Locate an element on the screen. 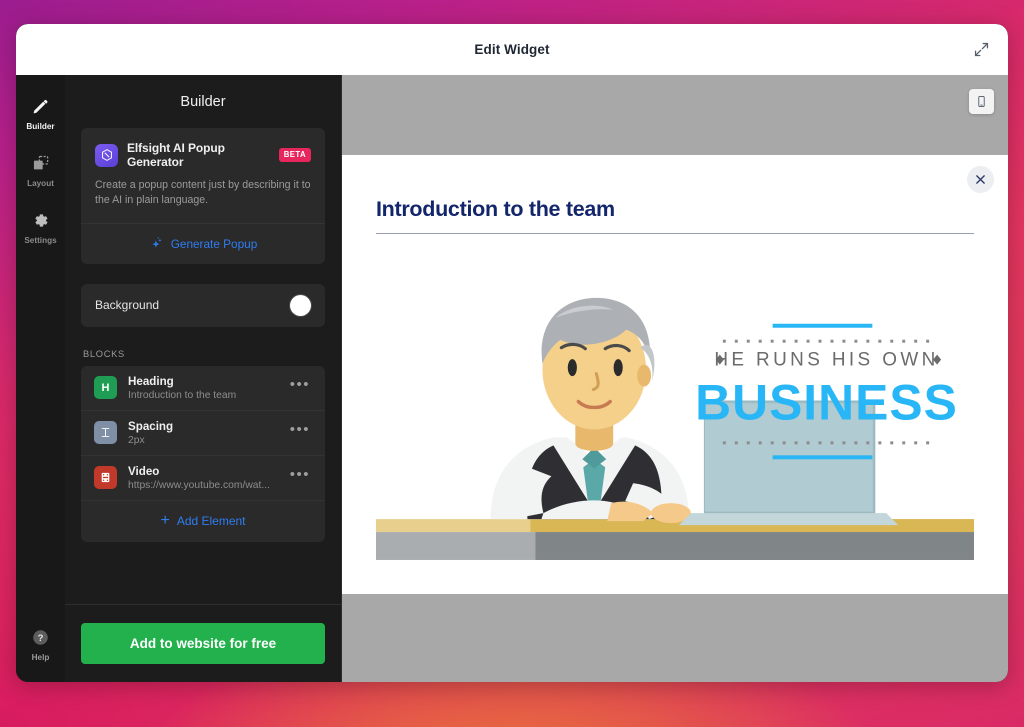 This screenshot has height=727, width=1024. sidebar-item-builder-label: Builder is located at coordinates (40, 126).